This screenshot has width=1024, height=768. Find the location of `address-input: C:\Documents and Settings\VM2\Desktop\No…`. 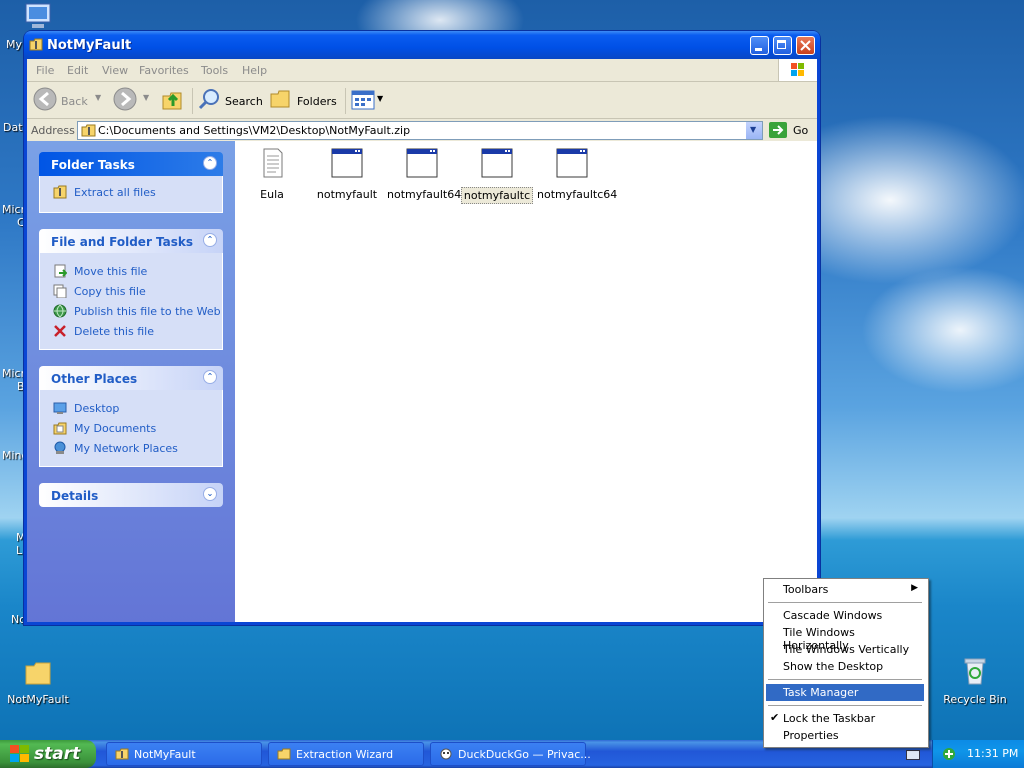

address-input: C:\Documents and Settings\VM2\Desktop\No… is located at coordinates (420, 130).